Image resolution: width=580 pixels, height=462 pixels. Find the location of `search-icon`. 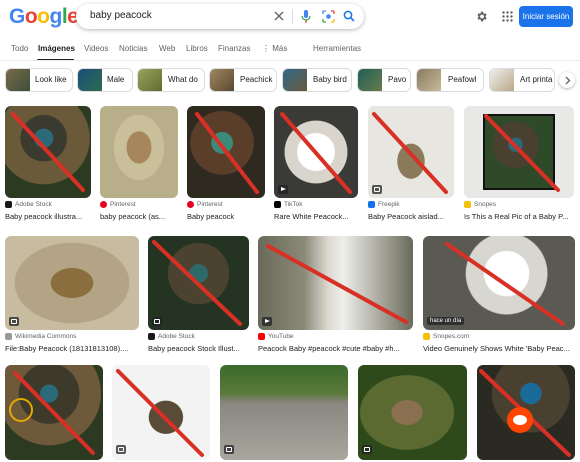

search-icon is located at coordinates (349, 16).